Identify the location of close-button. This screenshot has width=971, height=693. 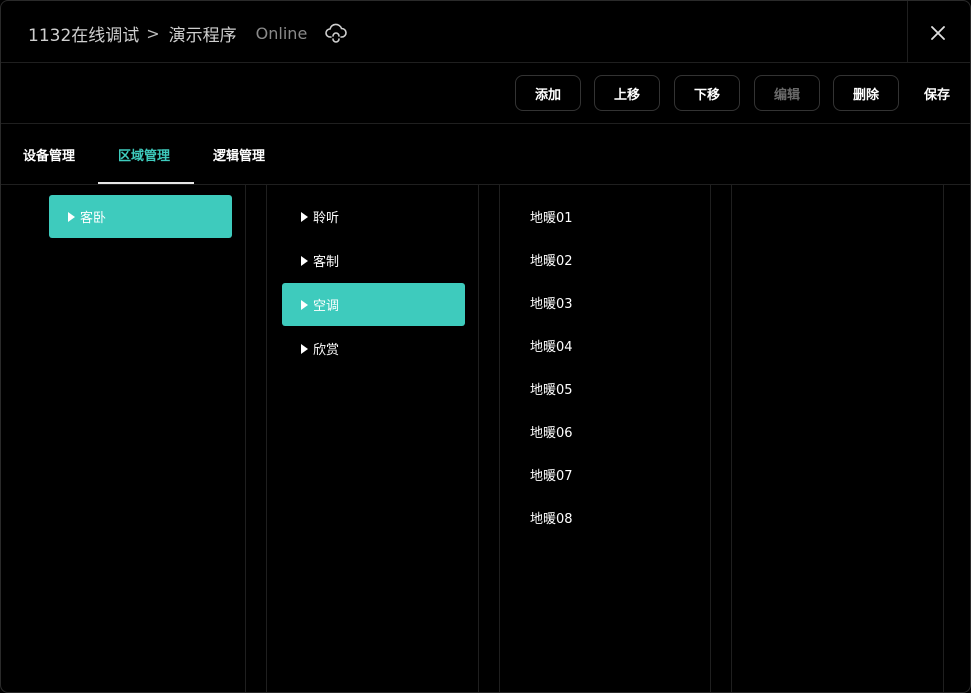
(938, 33).